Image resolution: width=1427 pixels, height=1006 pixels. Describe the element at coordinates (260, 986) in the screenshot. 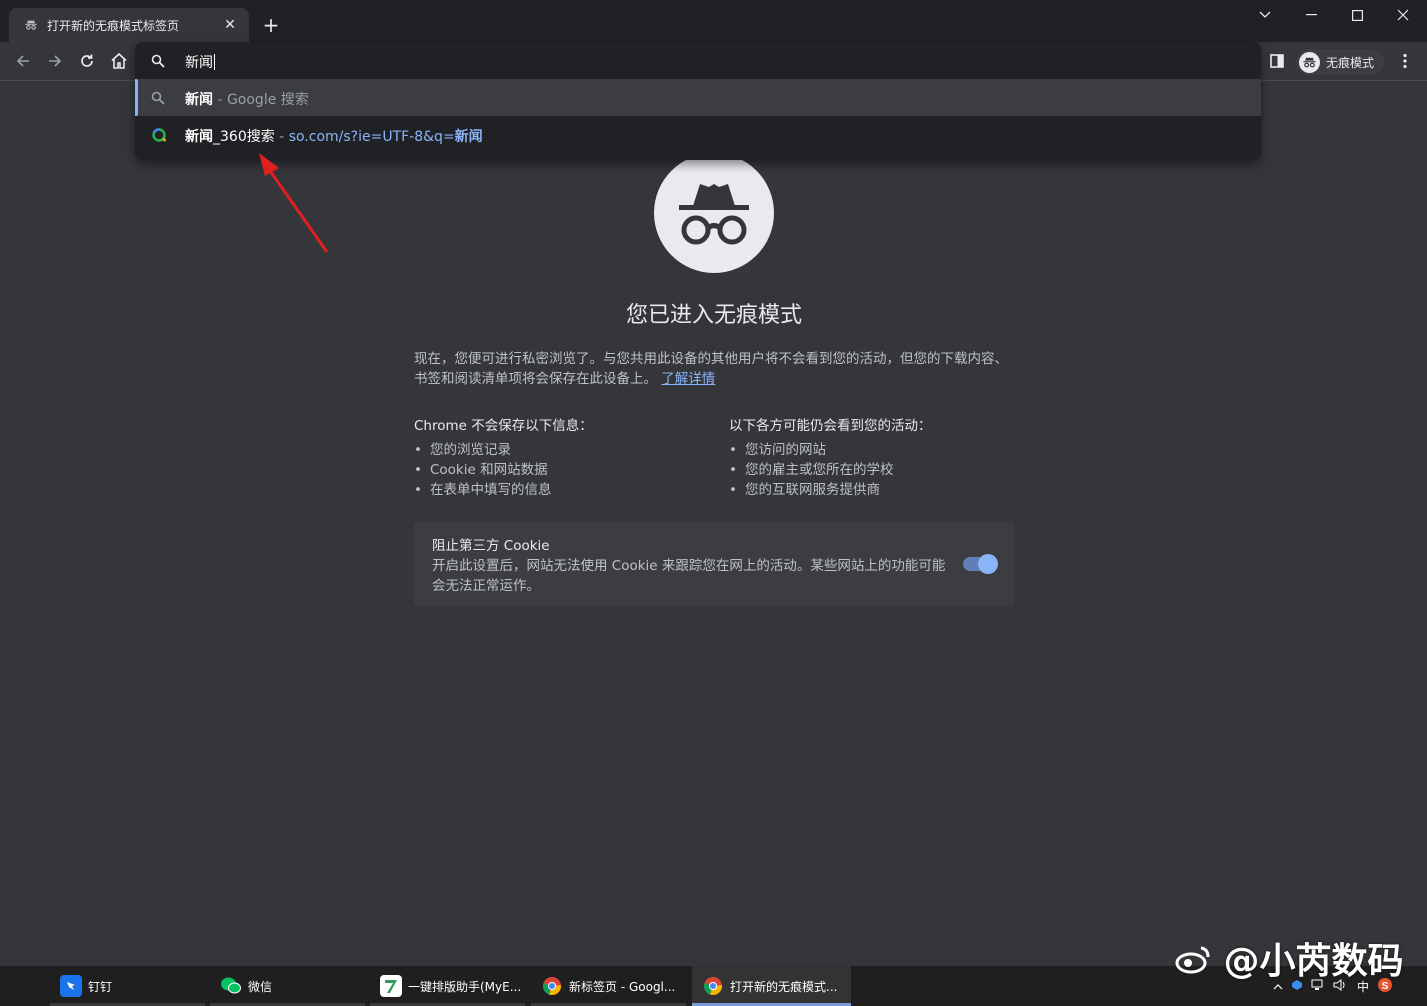

I see `taskbar-label: 微信` at that location.